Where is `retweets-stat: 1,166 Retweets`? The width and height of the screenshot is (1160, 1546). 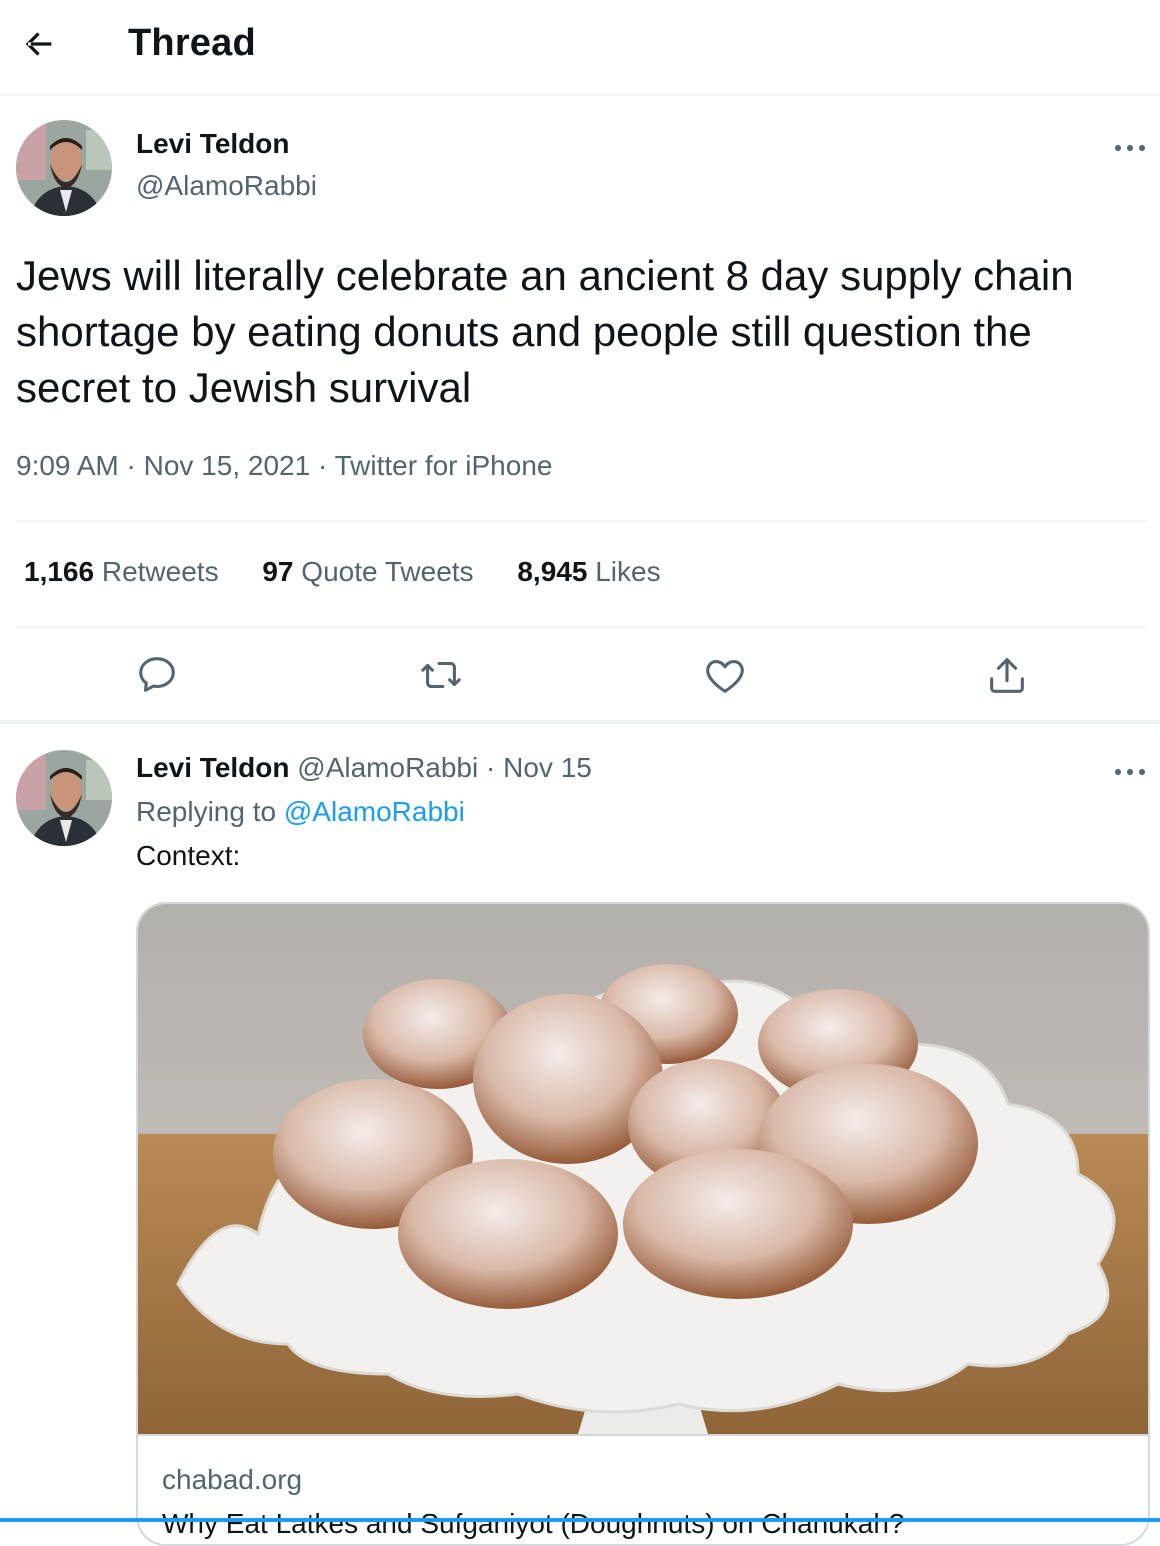 retweets-stat: 1,166 Retweets is located at coordinates (121, 571).